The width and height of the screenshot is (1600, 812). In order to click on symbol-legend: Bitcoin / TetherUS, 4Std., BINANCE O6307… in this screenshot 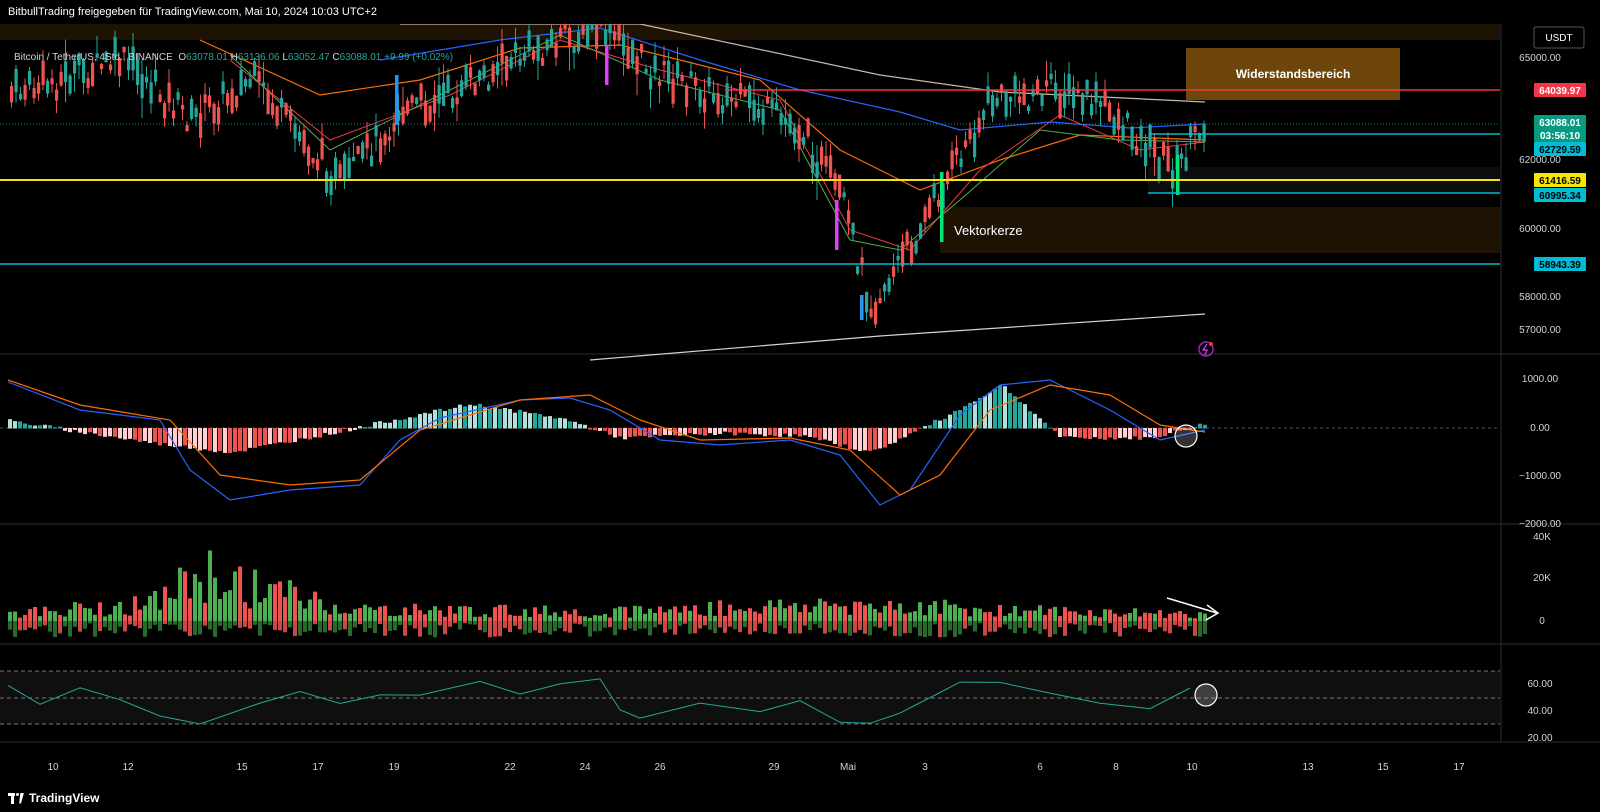, I will do `click(233, 57)`.